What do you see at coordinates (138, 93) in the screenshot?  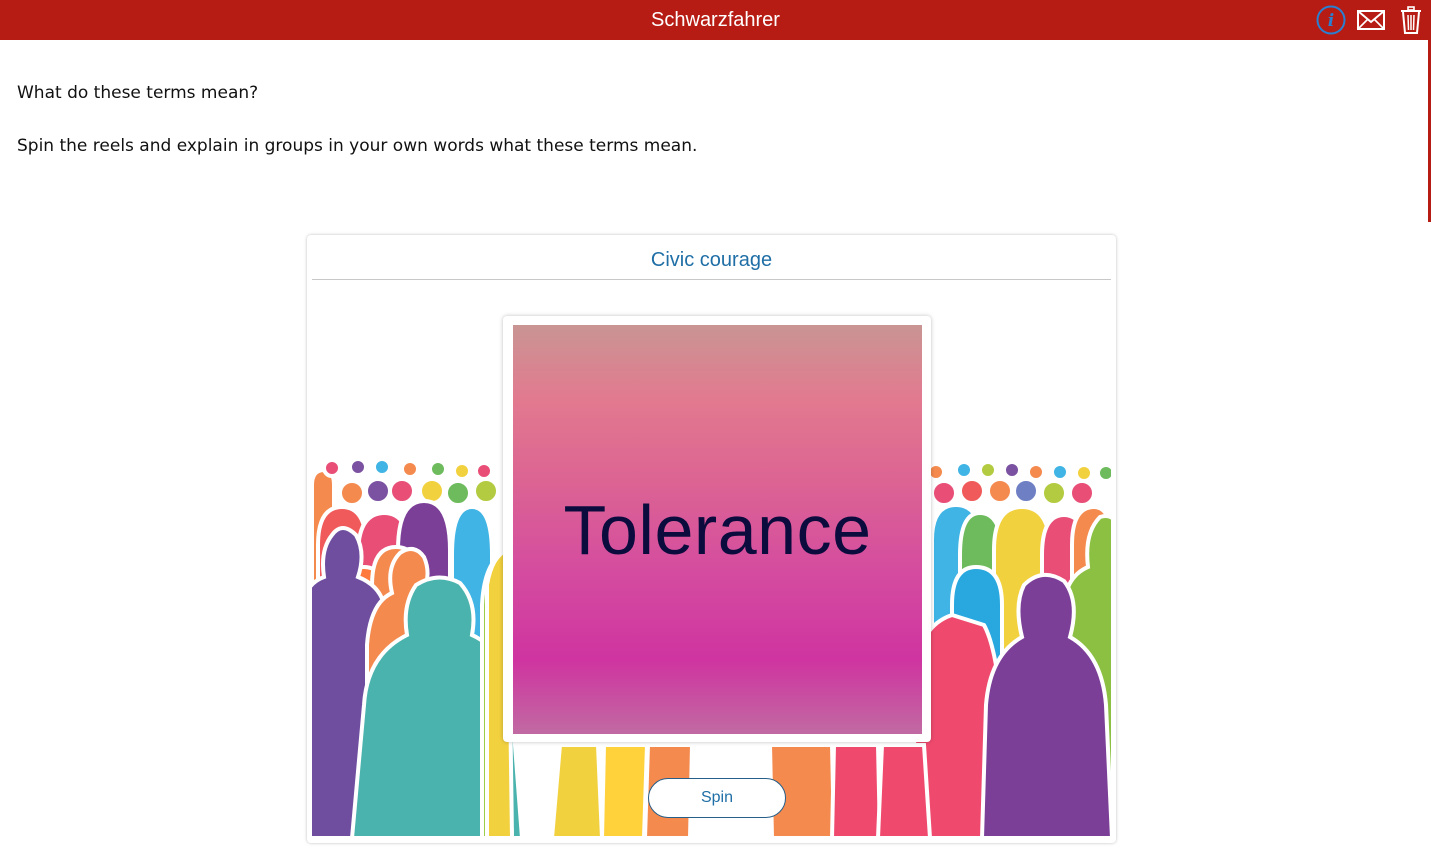 I see `question-text: What do these terms mean?` at bounding box center [138, 93].